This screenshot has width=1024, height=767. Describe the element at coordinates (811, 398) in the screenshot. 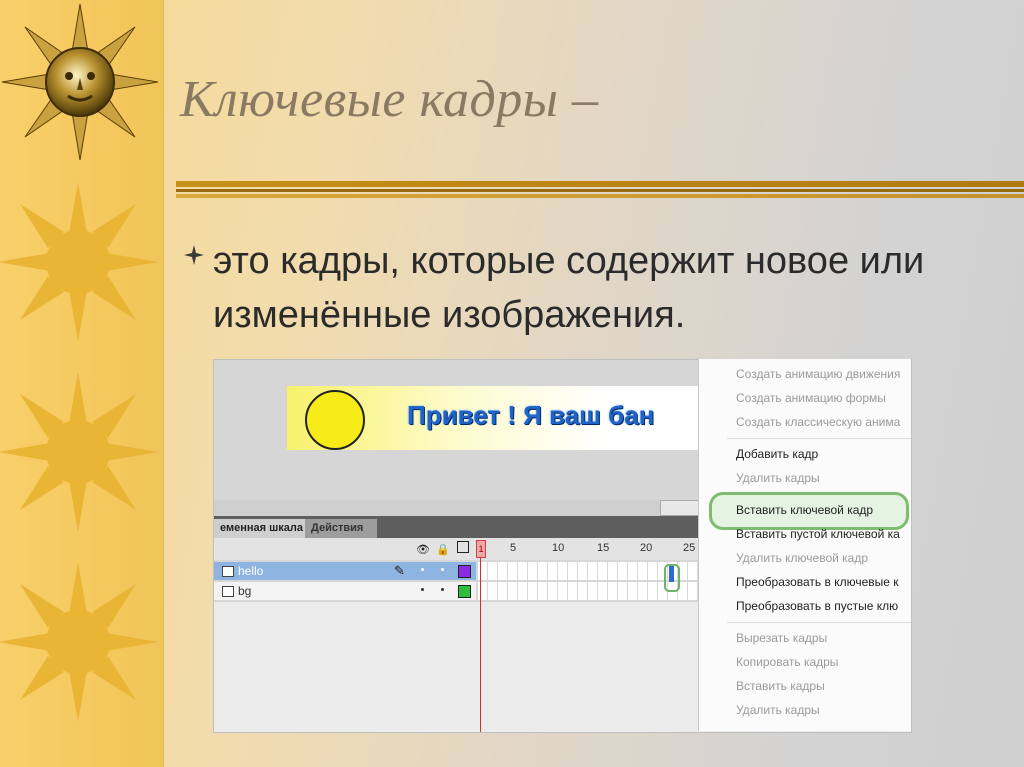

I see `menu-item-create-shape-tween: Создать анимацию формы` at that location.